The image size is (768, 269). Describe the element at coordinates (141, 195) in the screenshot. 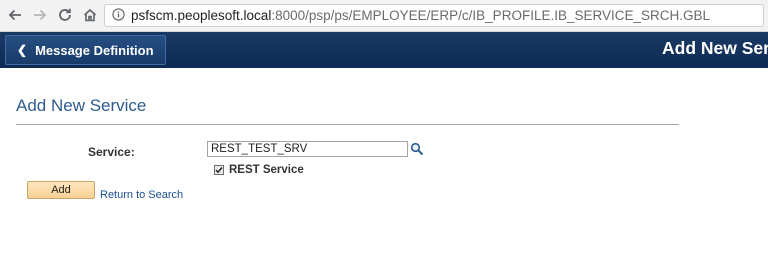

I see `return-to-search-link: Return to Search` at that location.